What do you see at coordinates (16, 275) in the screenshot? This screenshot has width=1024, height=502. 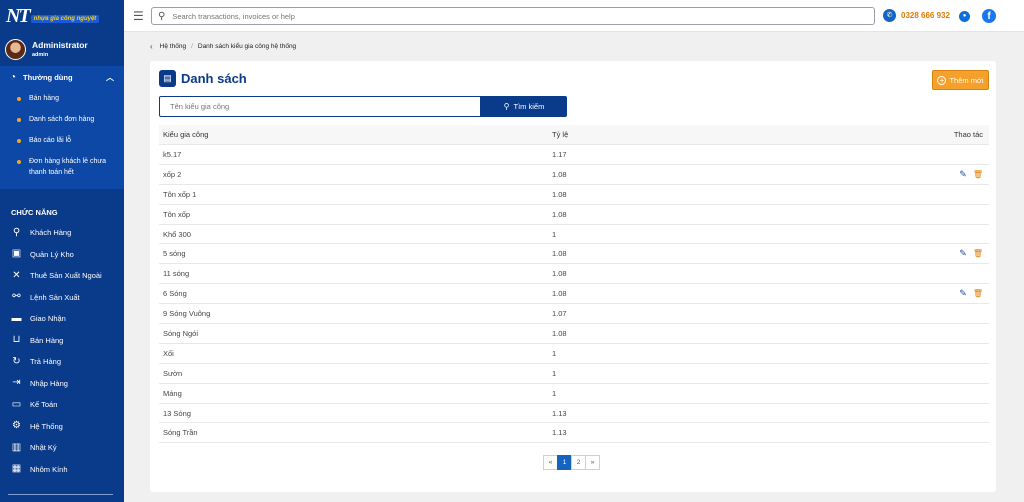 I see `tools-icon: ✕` at bounding box center [16, 275].